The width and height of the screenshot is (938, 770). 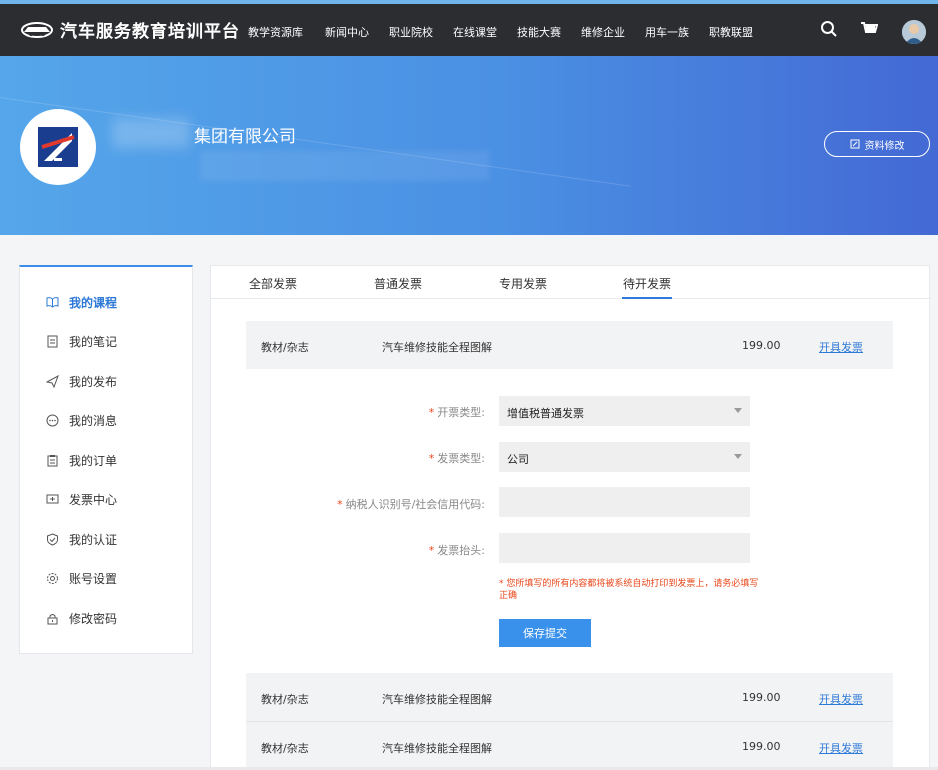 I want to click on sidebar-item-notes: 我的笔记, so click(x=81, y=341).